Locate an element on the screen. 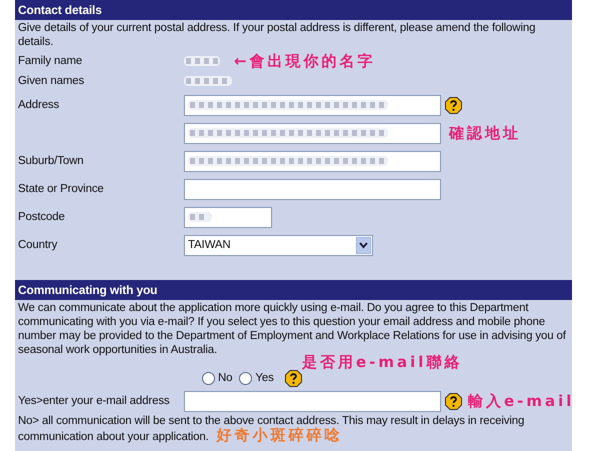  field-label: State or Province is located at coordinates (61, 189).